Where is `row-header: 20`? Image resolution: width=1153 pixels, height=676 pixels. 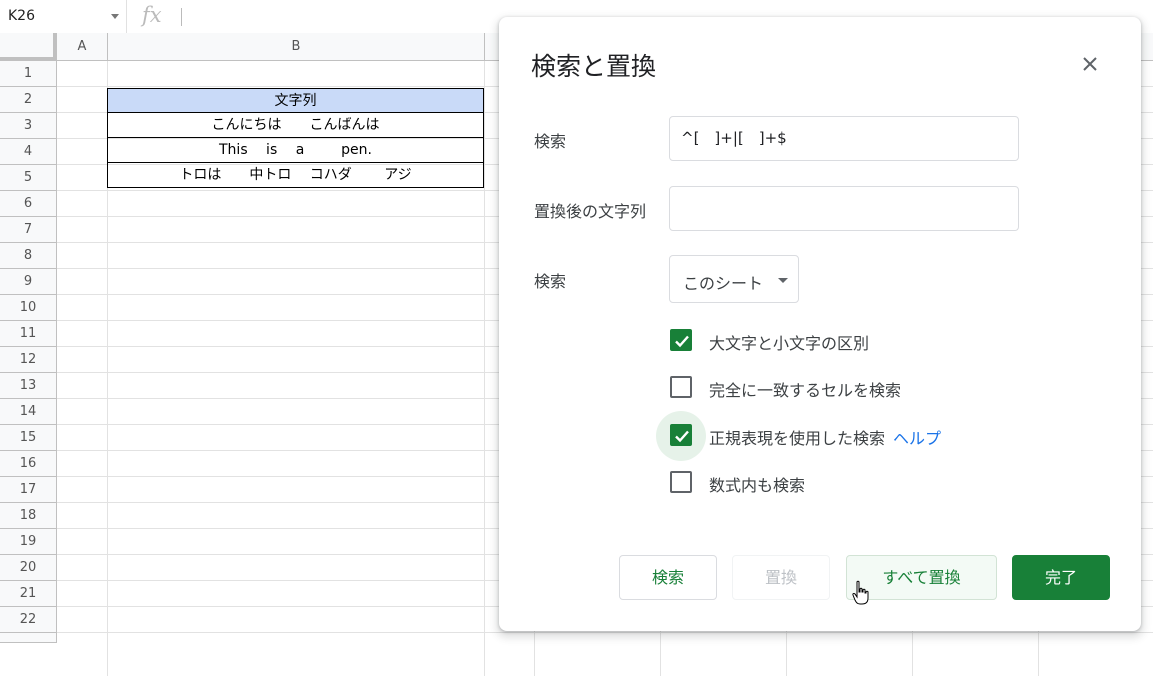
row-header: 20 is located at coordinates (28, 568).